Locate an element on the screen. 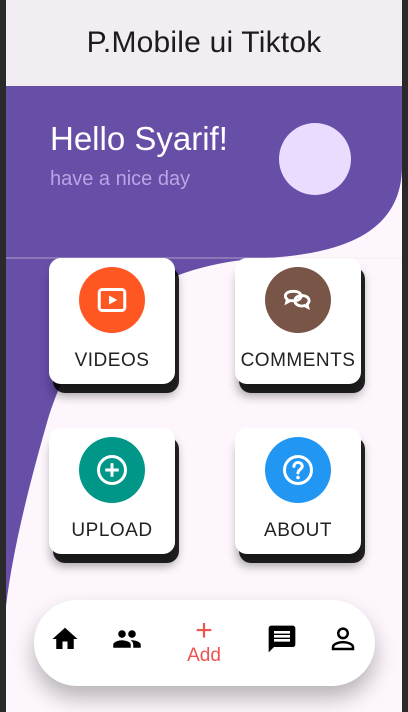 This screenshot has height=712, width=408. question-circle-icon is located at coordinates (298, 470).